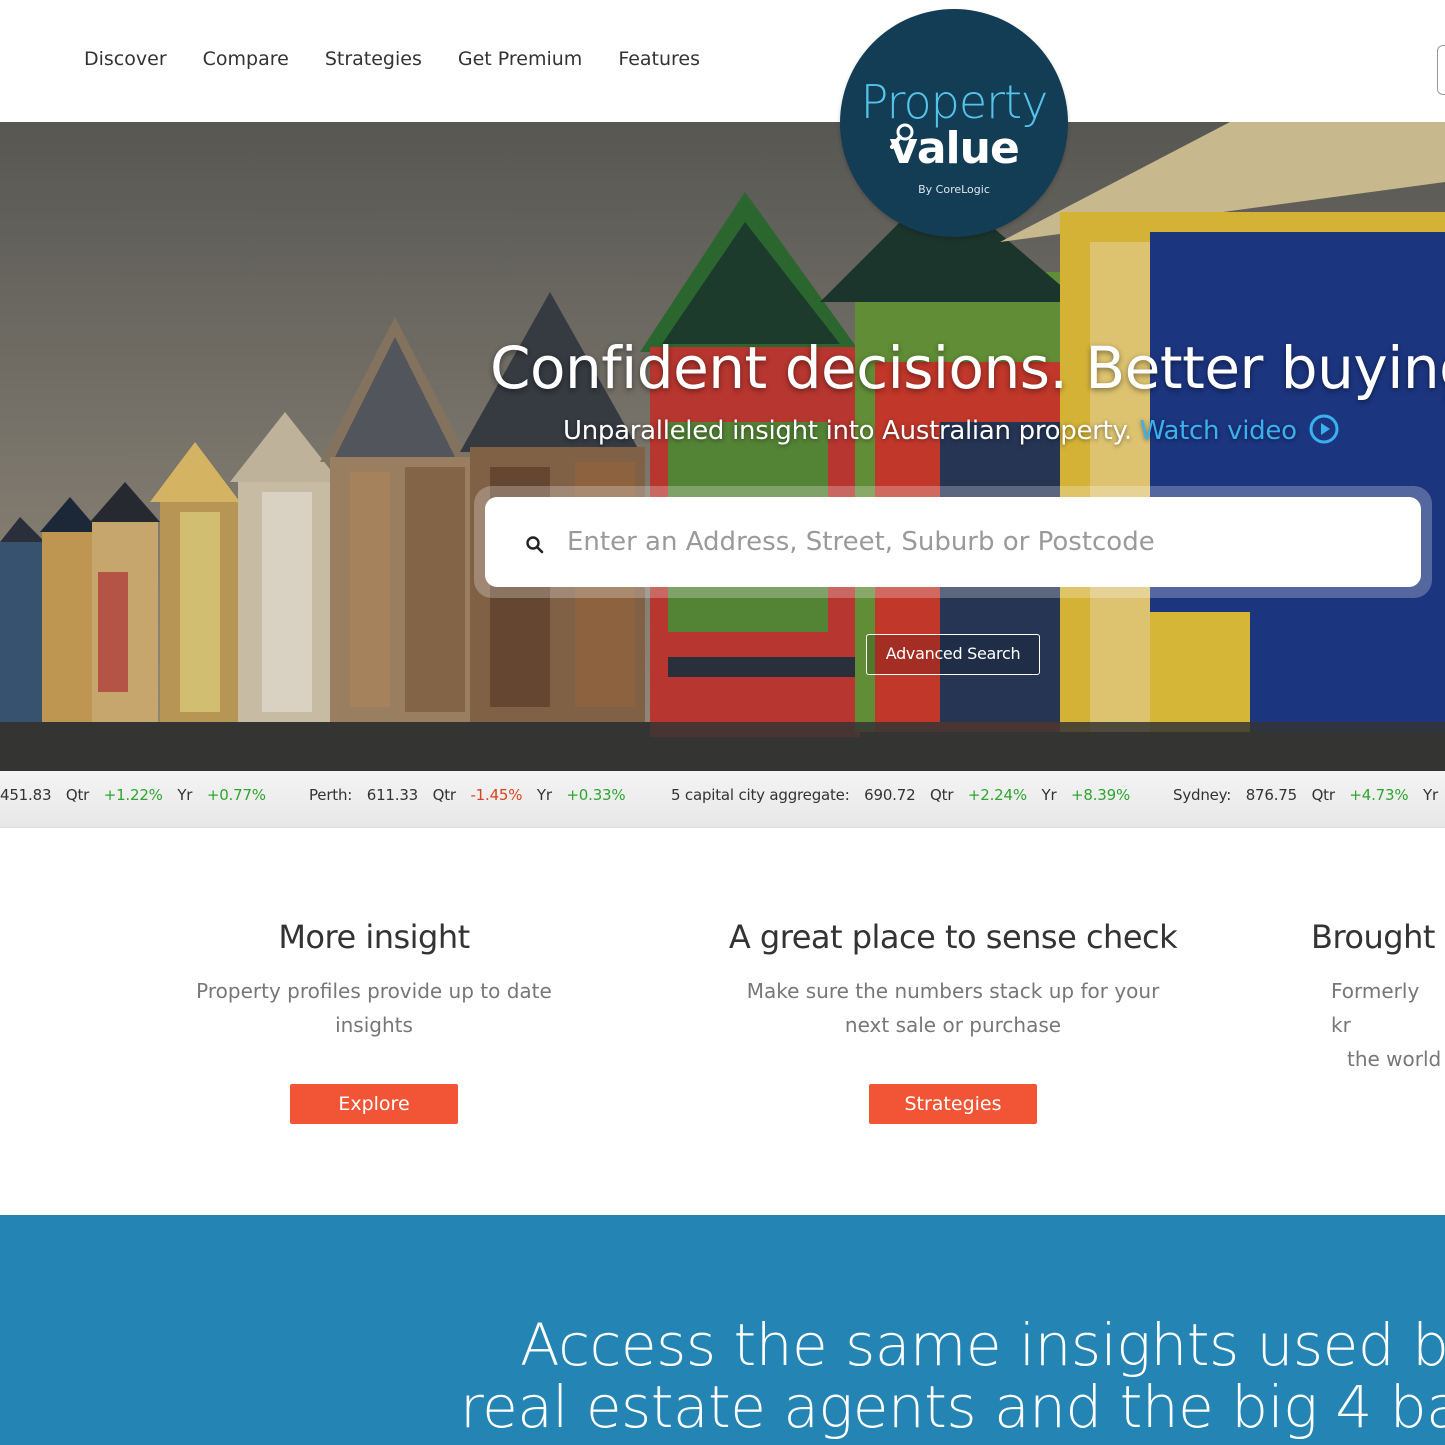 This screenshot has height=1445, width=1445. Describe the element at coordinates (374, 991) in the screenshot. I see `feature-description-line: Property profiles provide up to date` at that location.